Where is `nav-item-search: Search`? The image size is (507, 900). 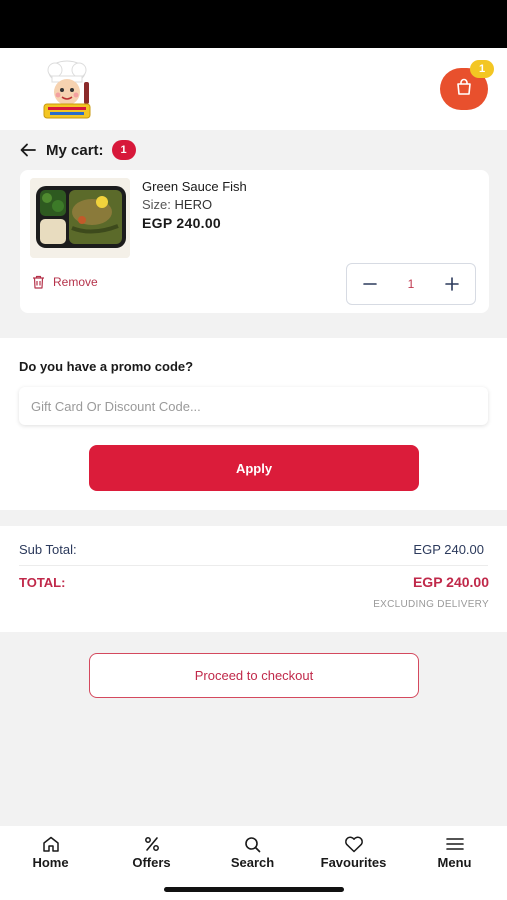 nav-item-search: Search is located at coordinates (252, 852).